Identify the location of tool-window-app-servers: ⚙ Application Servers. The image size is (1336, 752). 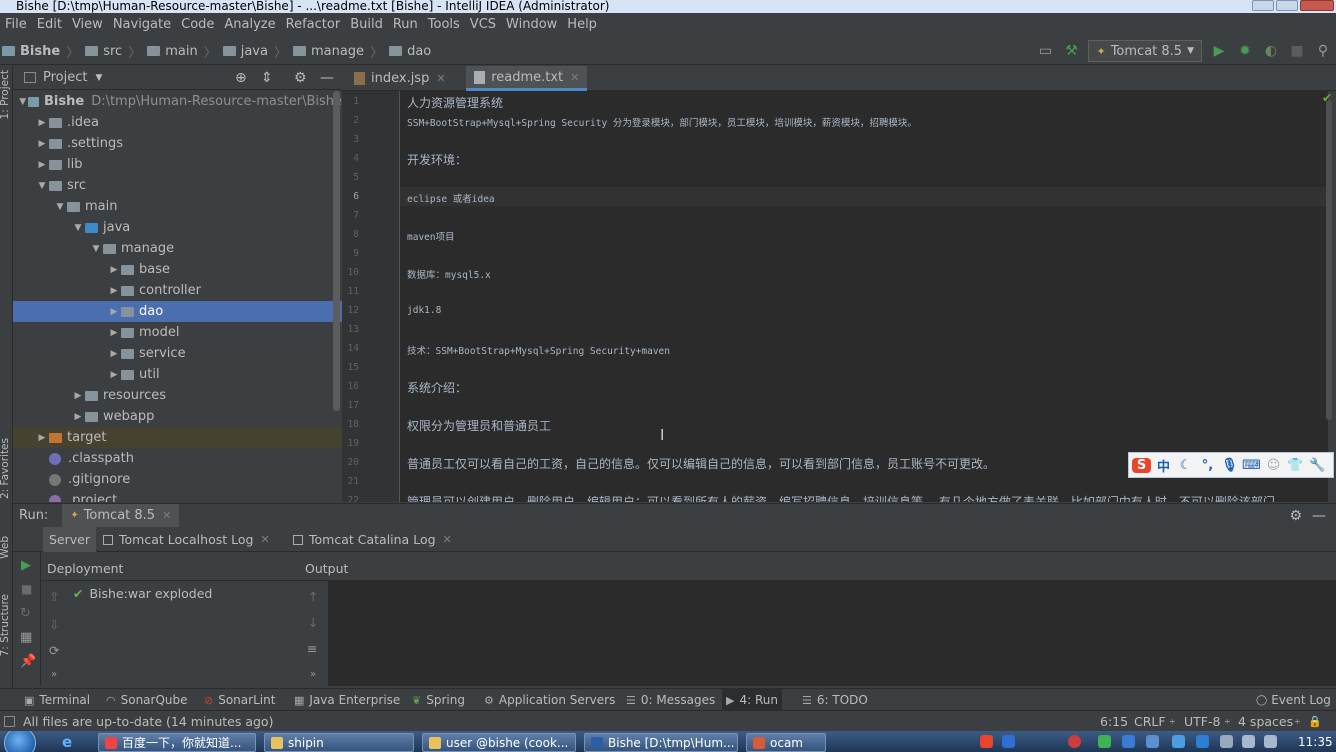
(549, 700).